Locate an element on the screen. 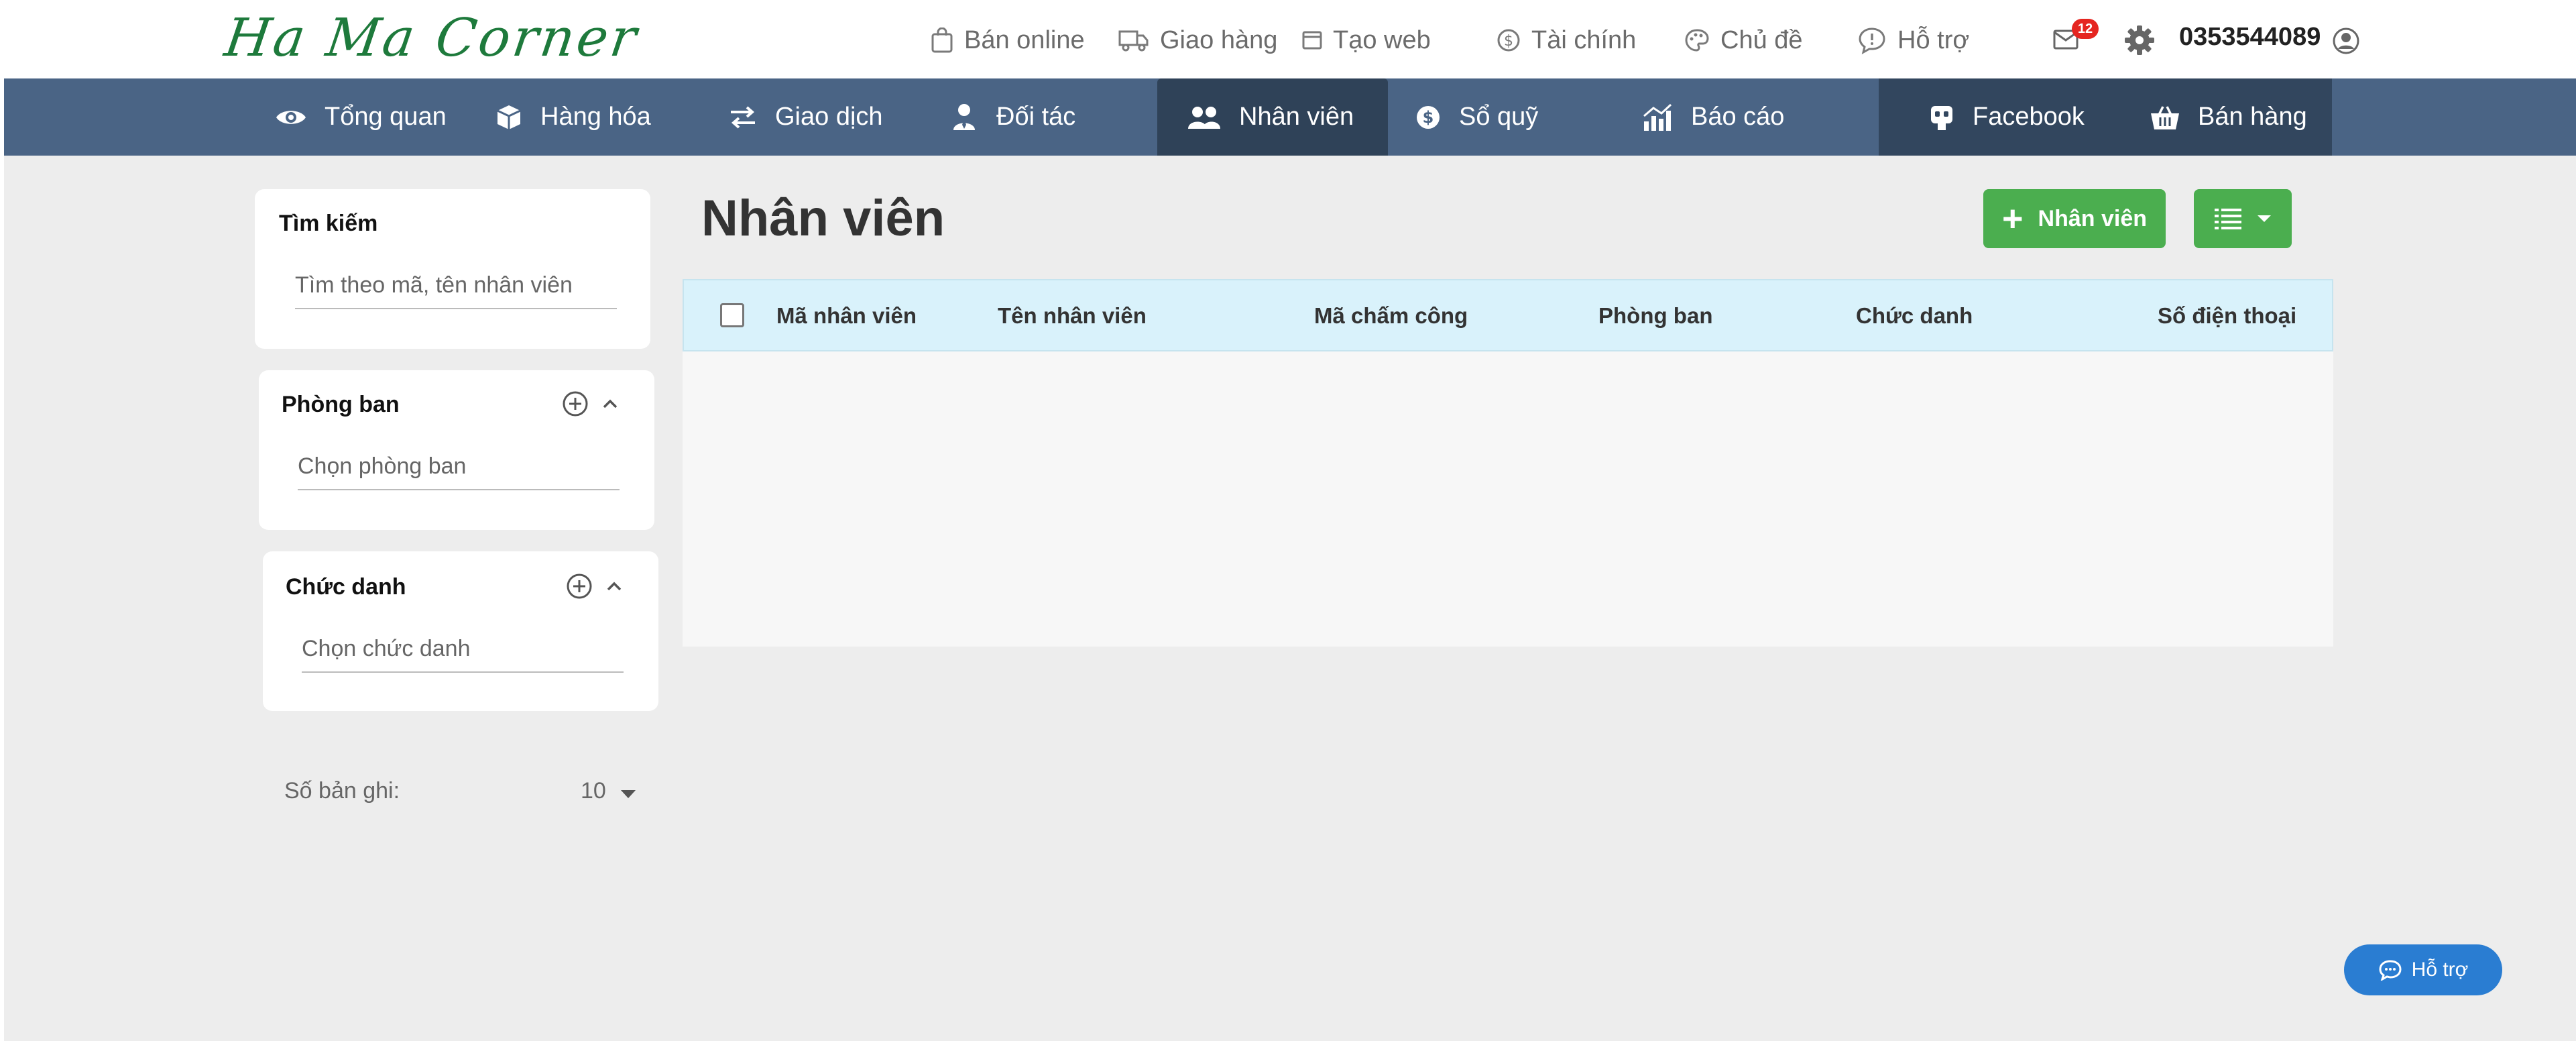 Image resolution: width=2576 pixels, height=1041 pixels. top-link-label: Tài chính is located at coordinates (1584, 39).